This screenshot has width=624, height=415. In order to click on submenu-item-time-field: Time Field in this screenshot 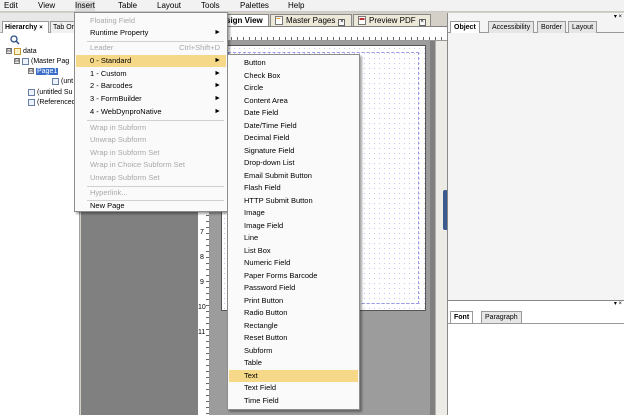, I will do `click(293, 401)`.